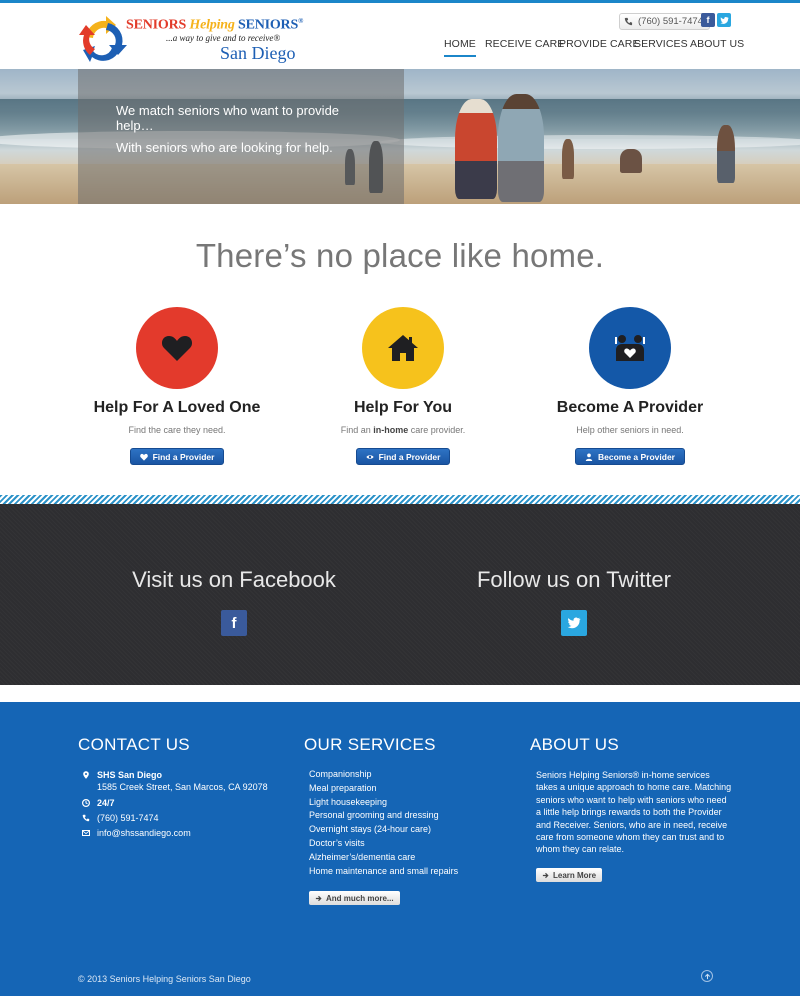 Image resolution: width=800 pixels, height=996 pixels. I want to click on become-provider-button: Become a Provider, so click(629, 456).